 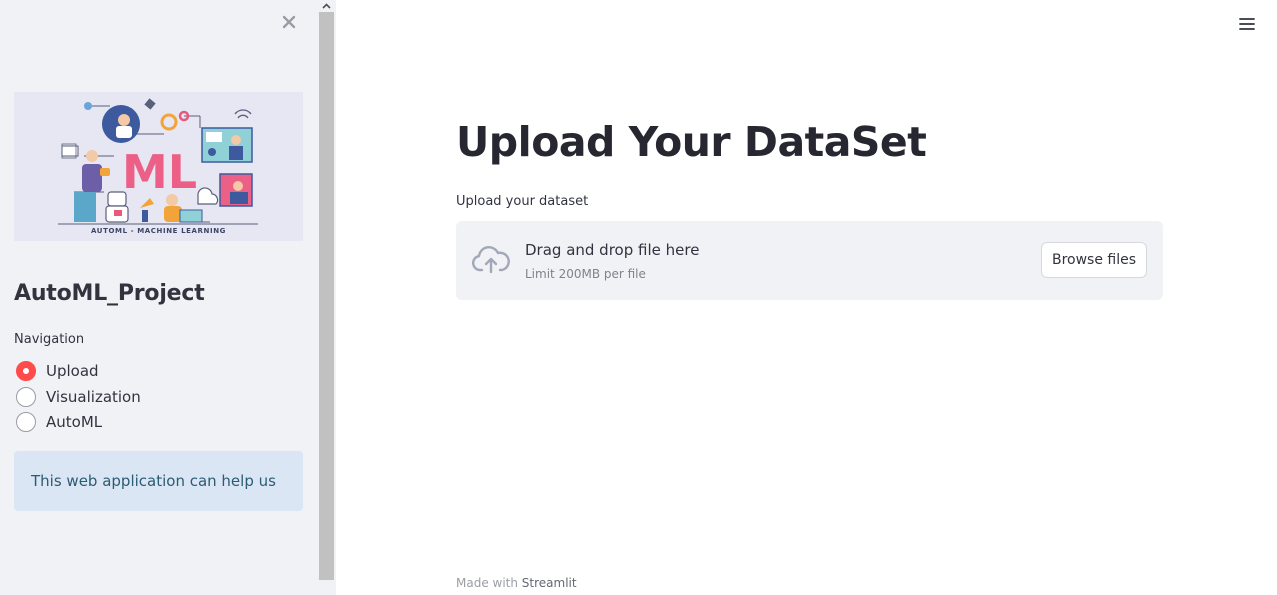 I want to click on navigation-label: Navigation, so click(x=49, y=339).